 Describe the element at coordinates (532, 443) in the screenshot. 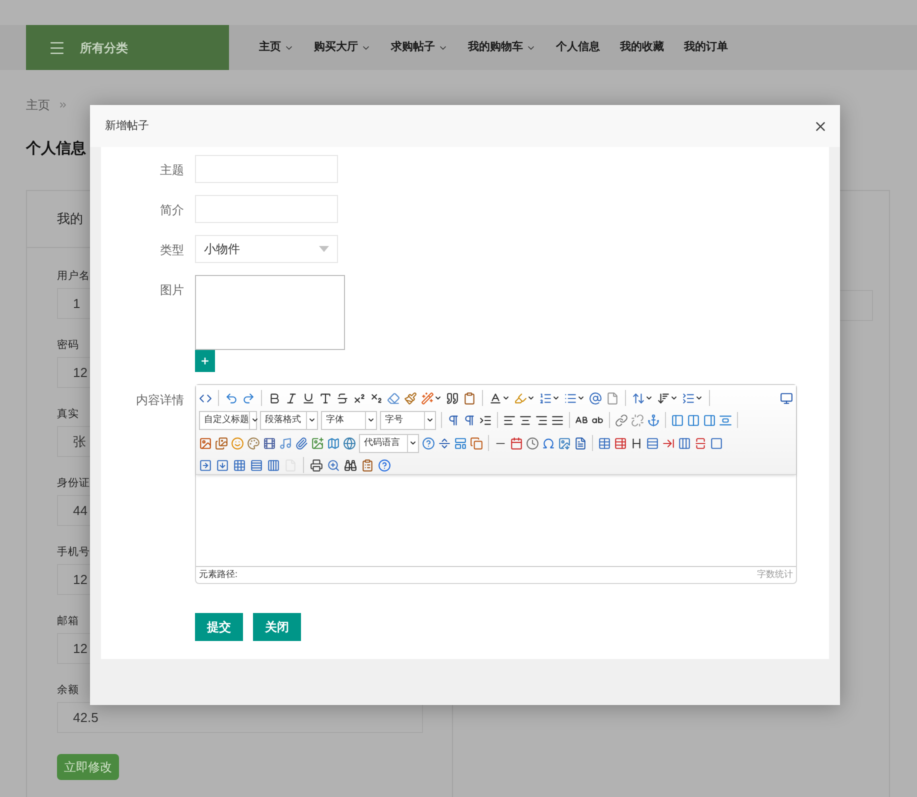

I see `clock-icon` at that location.